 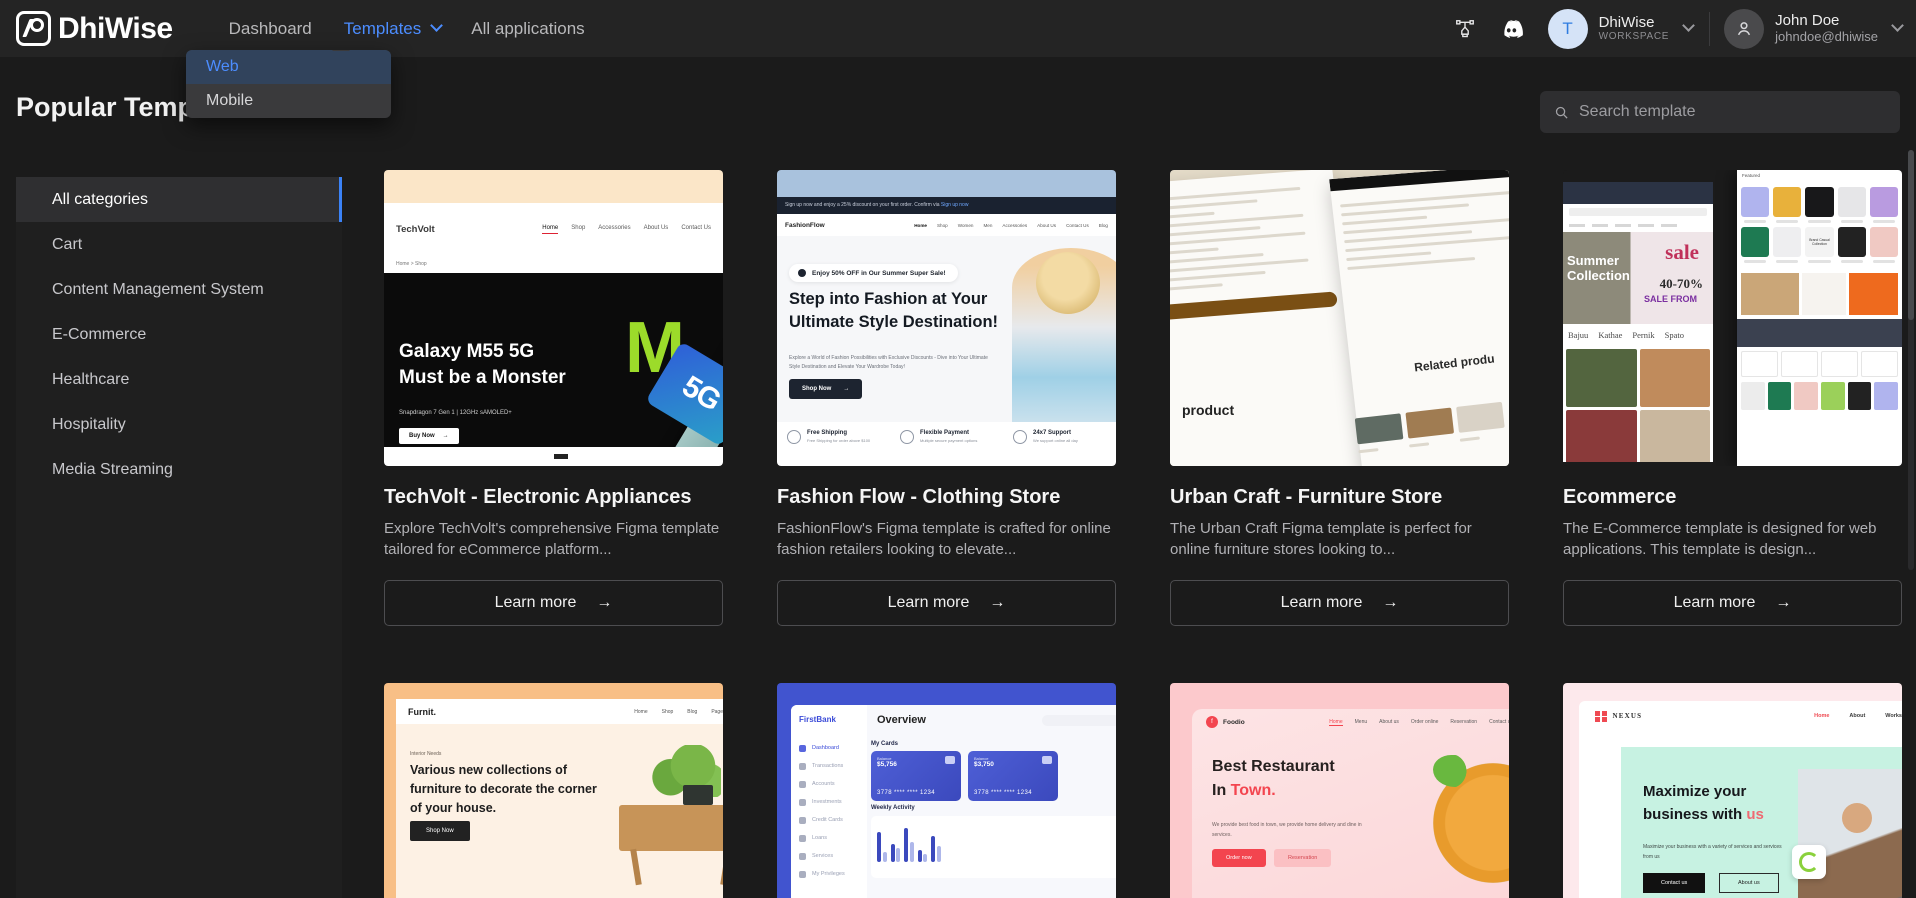 What do you see at coordinates (1674, 883) in the screenshot?
I see `preview-primary-button: Contact us` at bounding box center [1674, 883].